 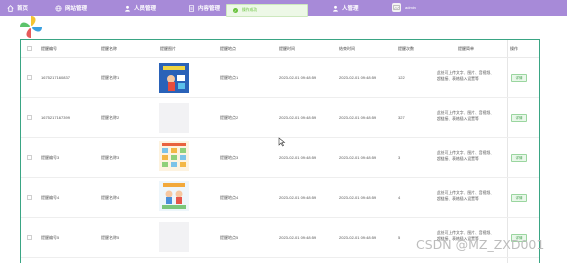 What do you see at coordinates (401, 77) in the screenshot?
I see `cell-count: 122` at bounding box center [401, 77].